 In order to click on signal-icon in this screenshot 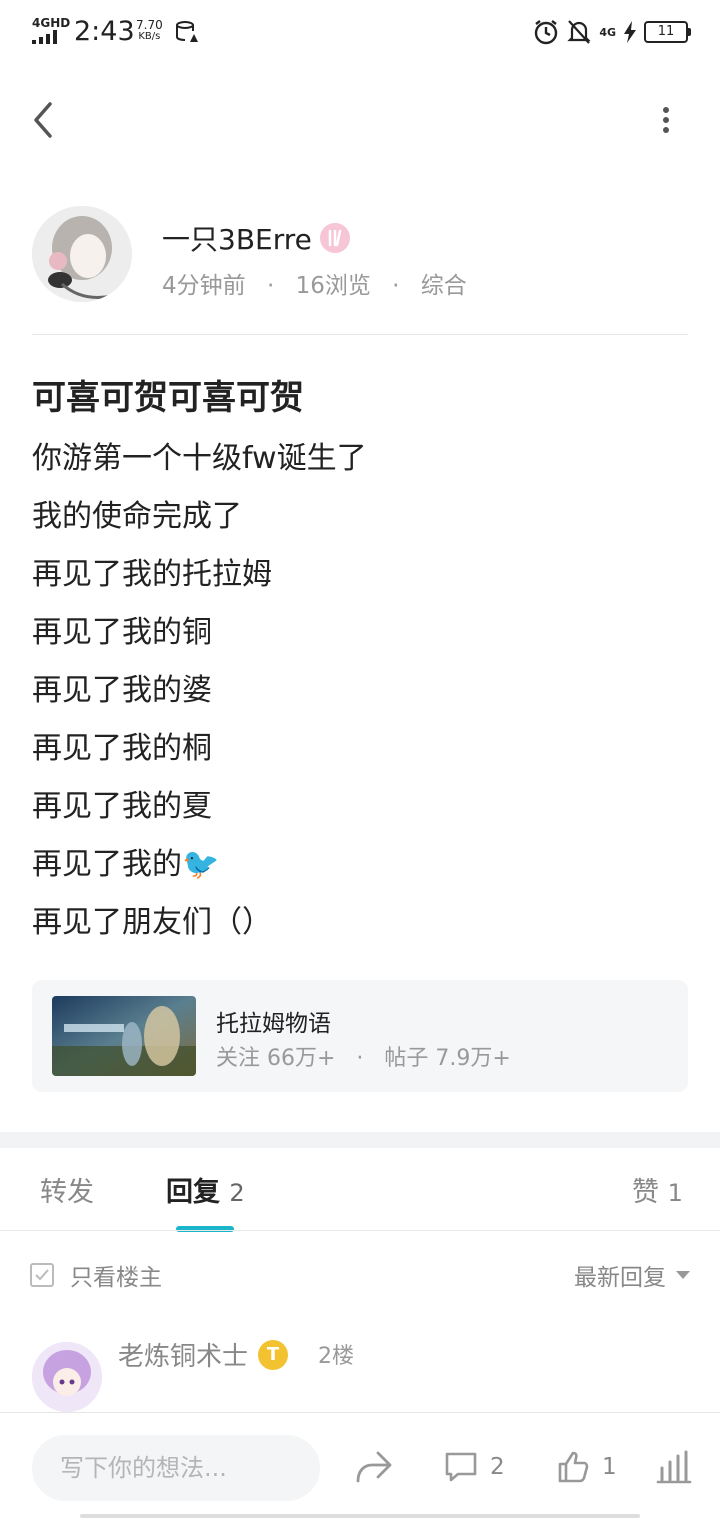, I will do `click(44, 37)`.